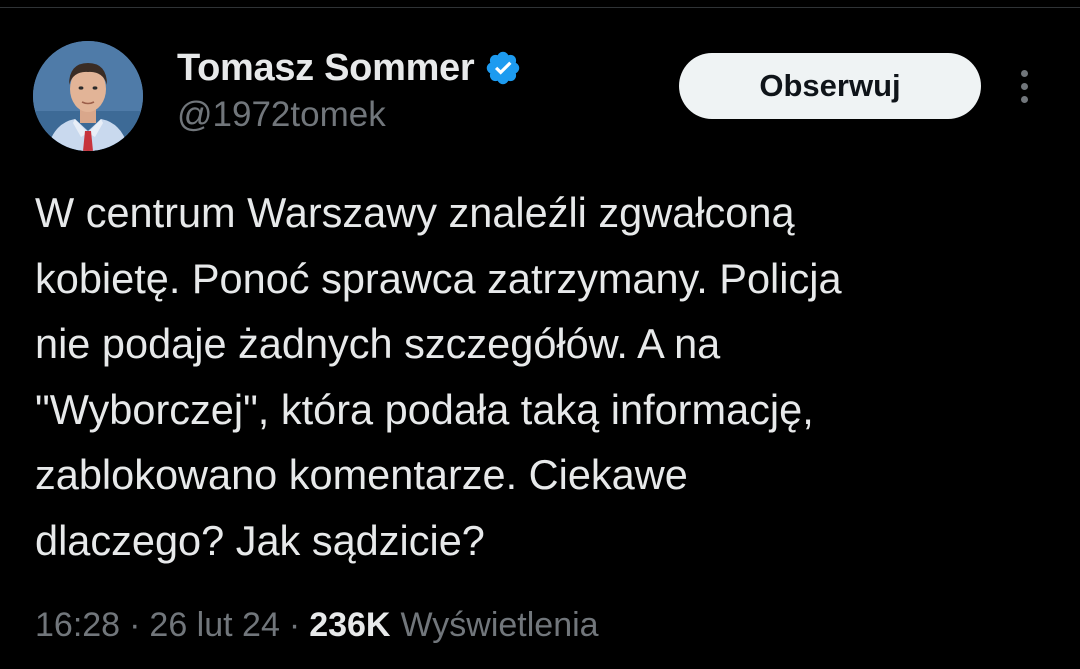  I want to click on more-vertical-icon, so click(1024, 86).